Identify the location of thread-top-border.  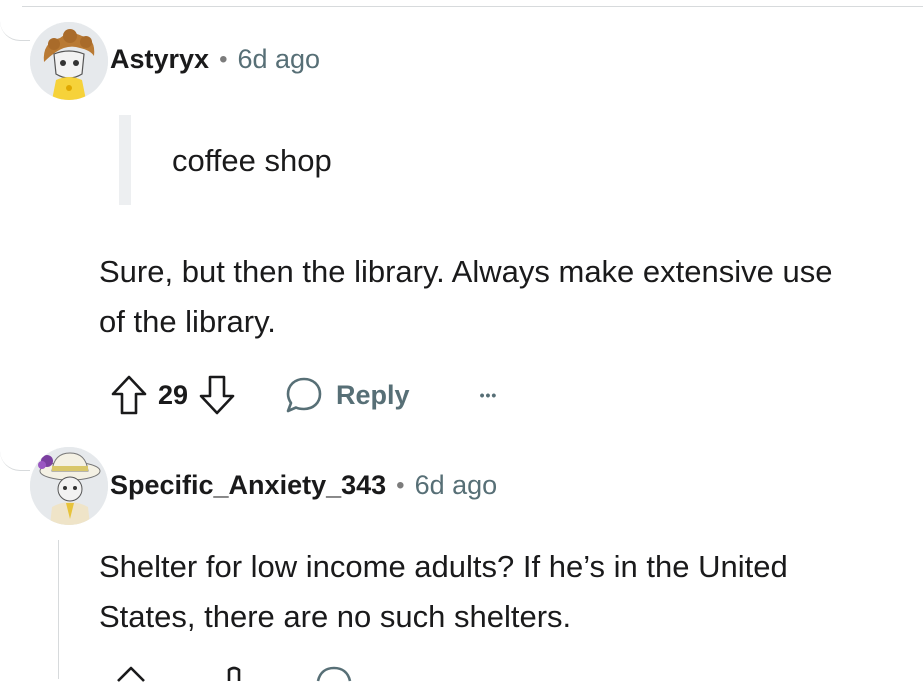
(472, 6).